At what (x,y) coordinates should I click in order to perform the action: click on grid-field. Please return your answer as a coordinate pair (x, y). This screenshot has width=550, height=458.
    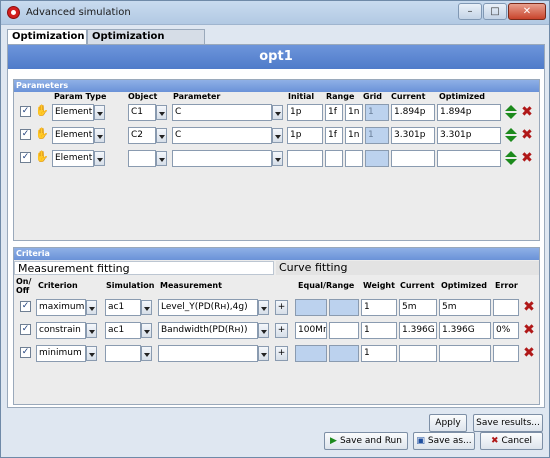
    Looking at the image, I should click on (377, 158).